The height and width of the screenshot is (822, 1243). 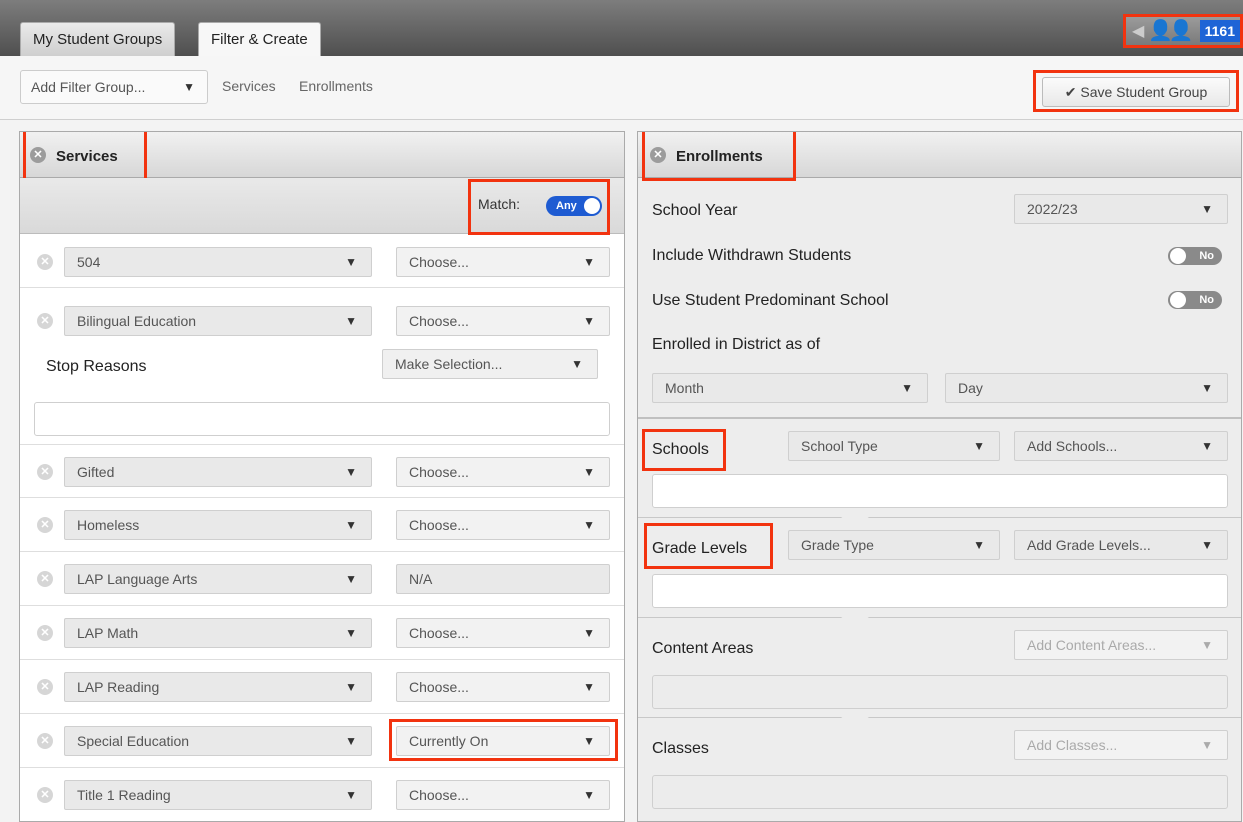 What do you see at coordinates (1206, 300) in the screenshot?
I see `predominant-value: No` at bounding box center [1206, 300].